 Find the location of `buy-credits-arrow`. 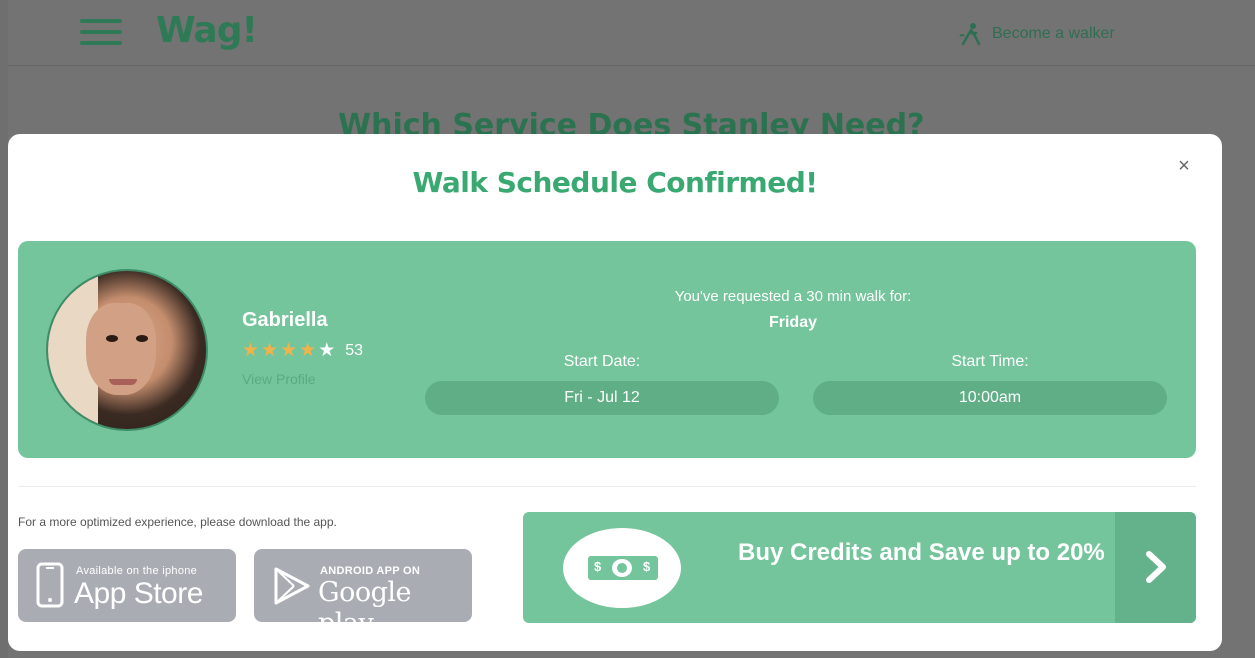

buy-credits-arrow is located at coordinates (1155, 567).